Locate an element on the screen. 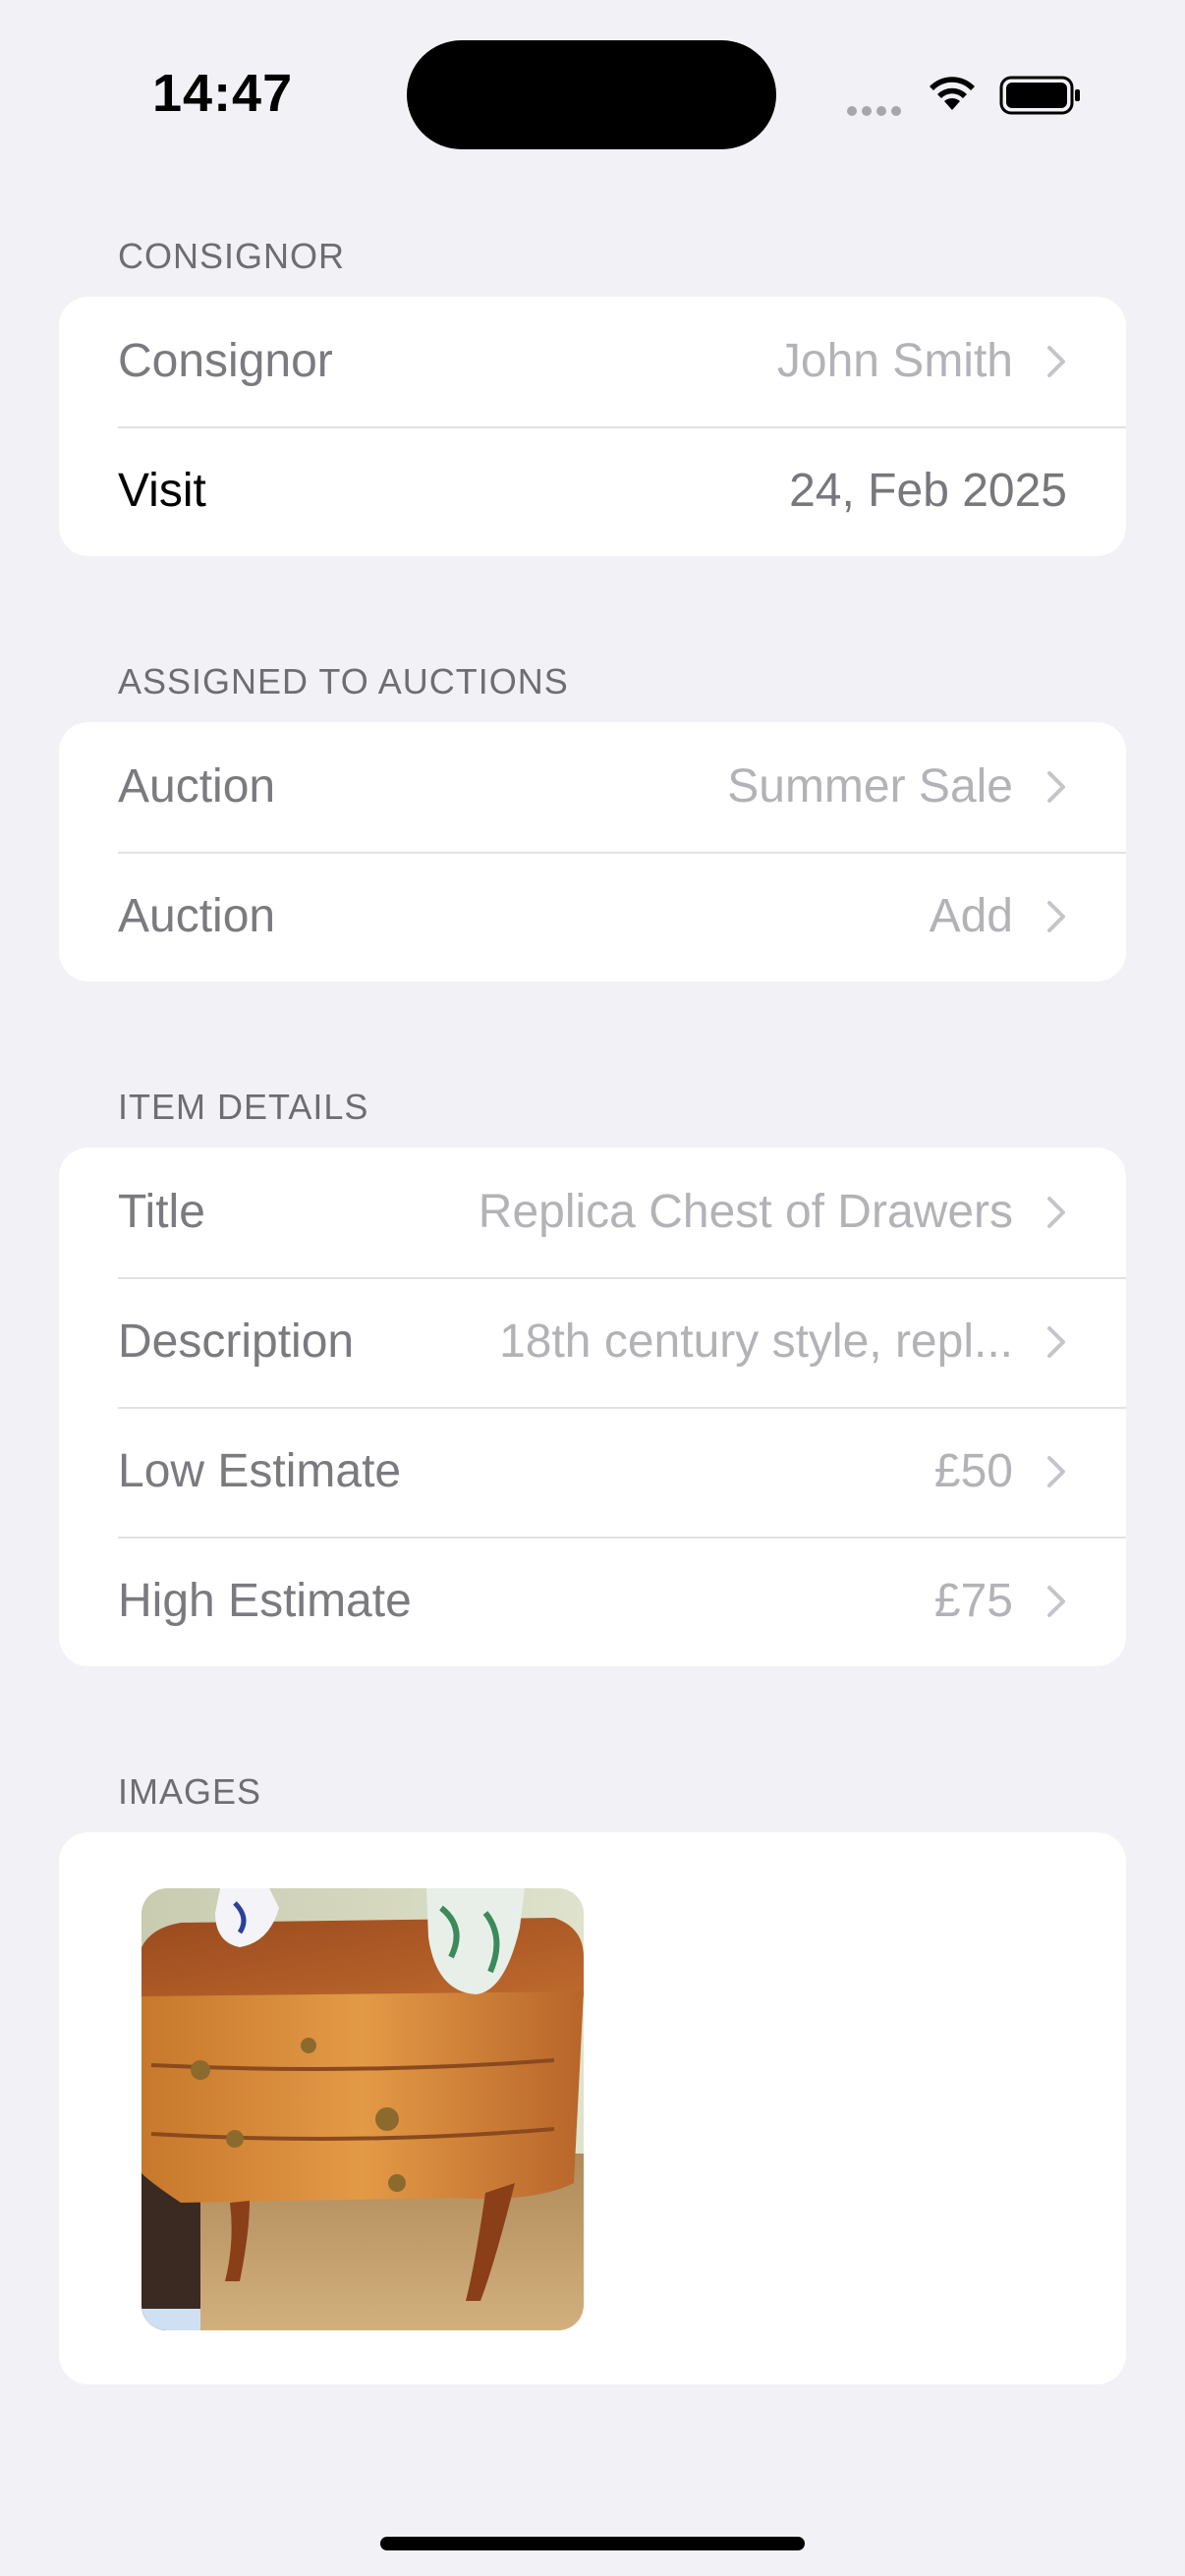 The height and width of the screenshot is (2576, 1185). row-value: £75 is located at coordinates (973, 1601).